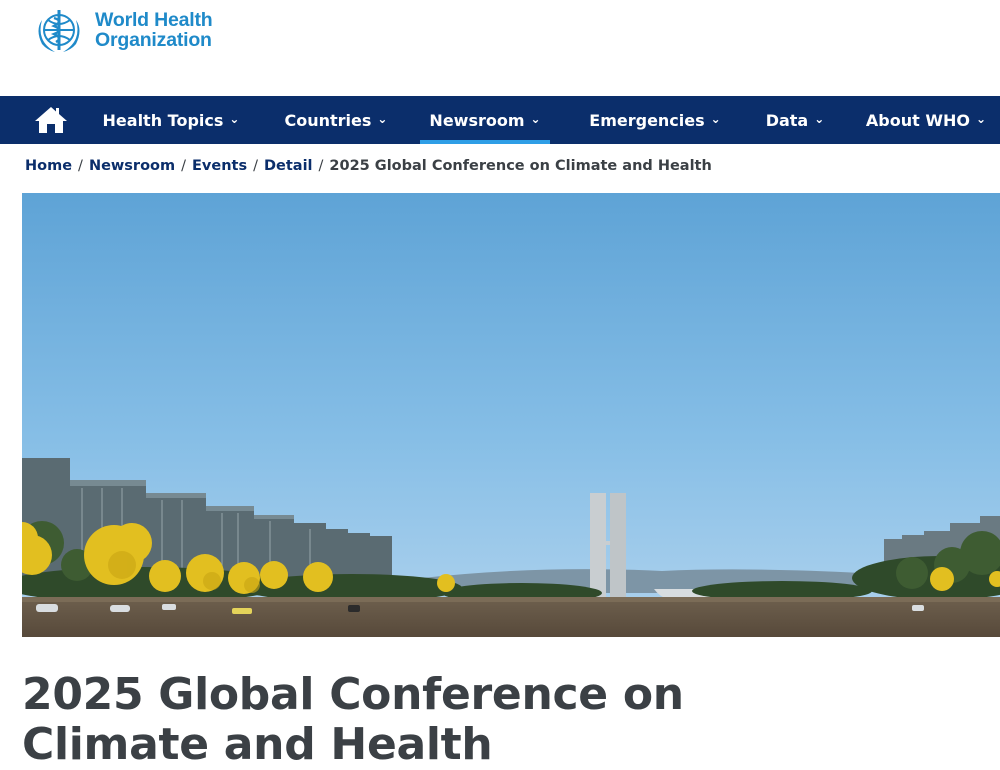 The height and width of the screenshot is (770, 1000). What do you see at coordinates (132, 166) in the screenshot?
I see `breadcrumb-newsroom: Newsroom` at bounding box center [132, 166].